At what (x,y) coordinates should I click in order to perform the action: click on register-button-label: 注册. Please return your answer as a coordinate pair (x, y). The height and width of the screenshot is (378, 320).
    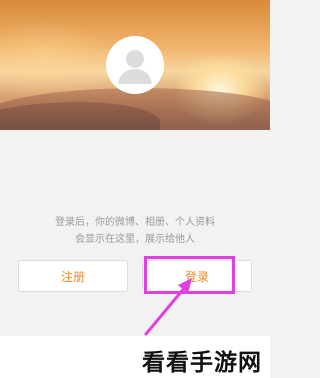
    Looking at the image, I should click on (72, 276).